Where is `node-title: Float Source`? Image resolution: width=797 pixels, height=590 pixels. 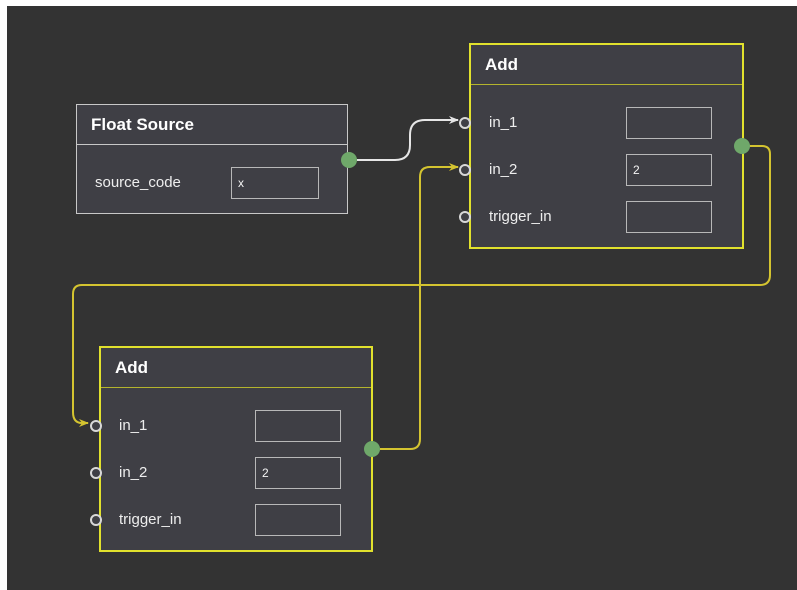 node-title: Float Source is located at coordinates (212, 125).